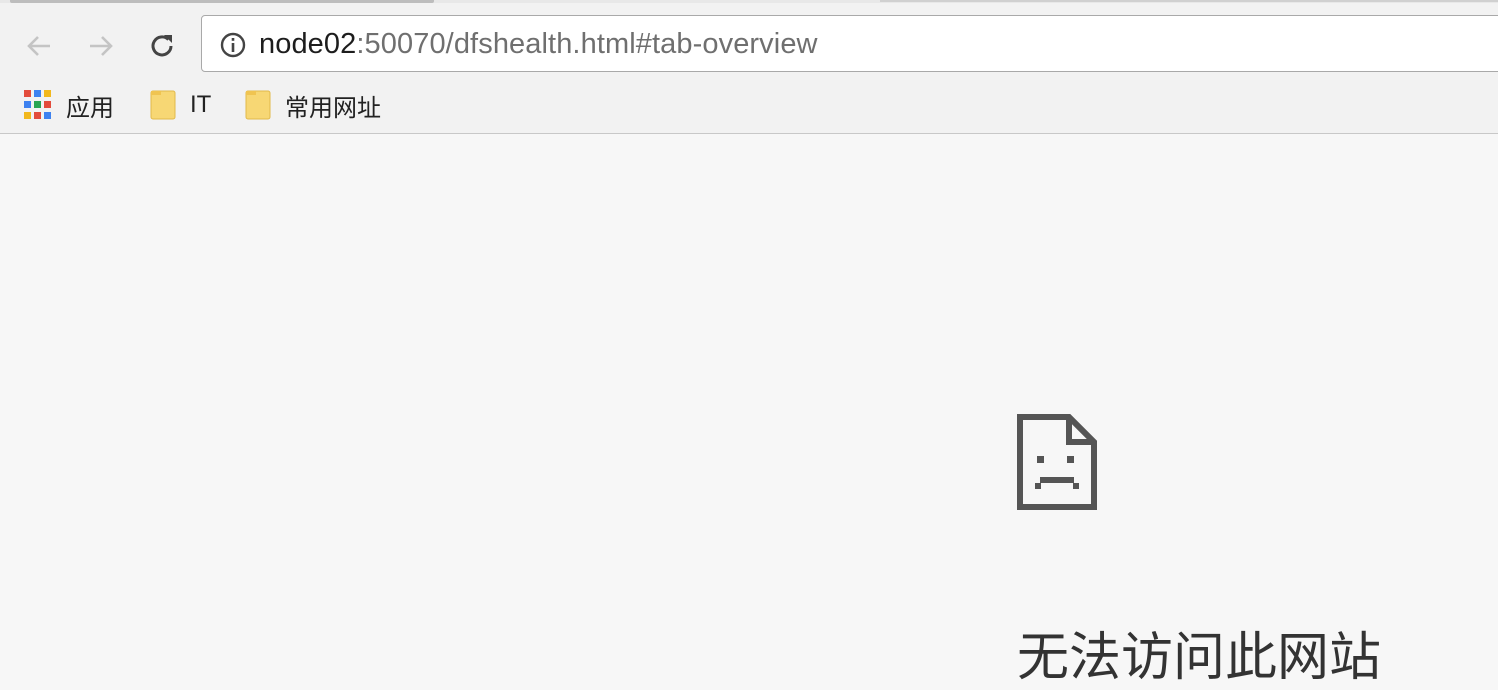 The height and width of the screenshot is (690, 1498). Describe the element at coordinates (201, 104) in the screenshot. I see `bookmark-it-label: IT` at that location.